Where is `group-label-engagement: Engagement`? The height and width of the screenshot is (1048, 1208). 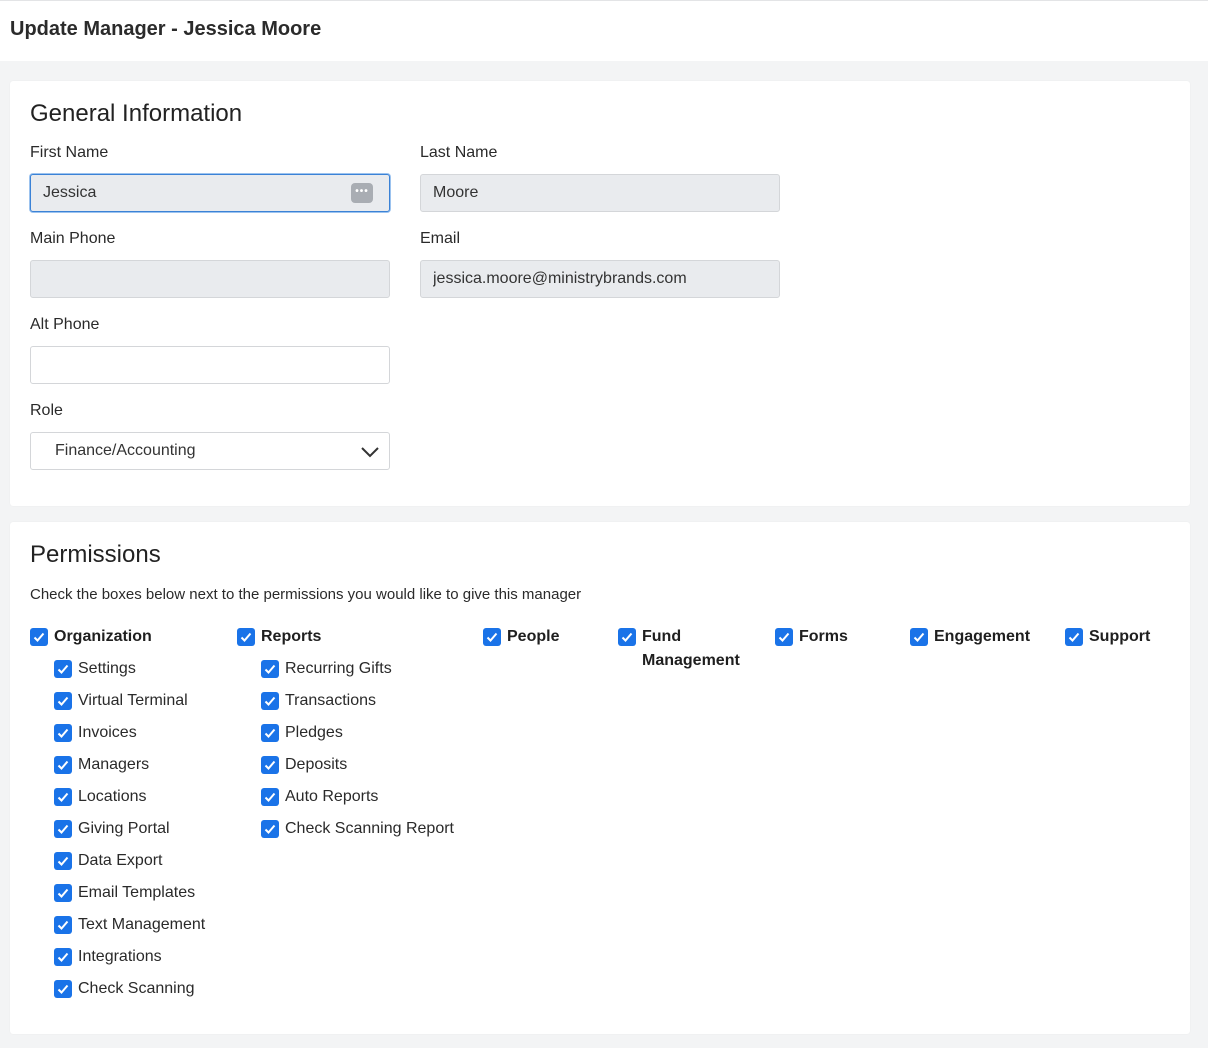 group-label-engagement: Engagement is located at coordinates (982, 636).